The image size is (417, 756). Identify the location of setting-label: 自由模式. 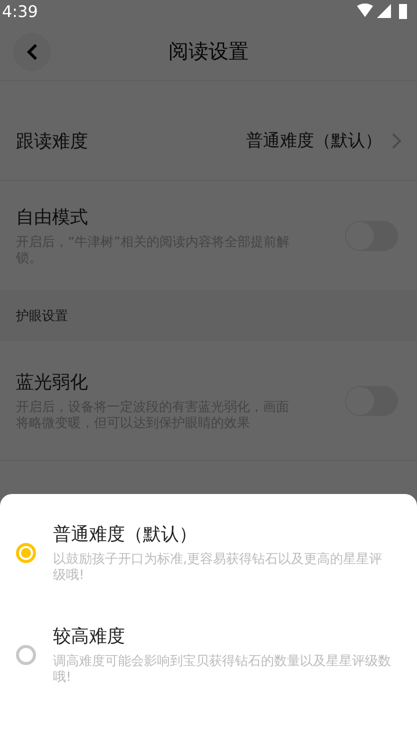
(52, 217).